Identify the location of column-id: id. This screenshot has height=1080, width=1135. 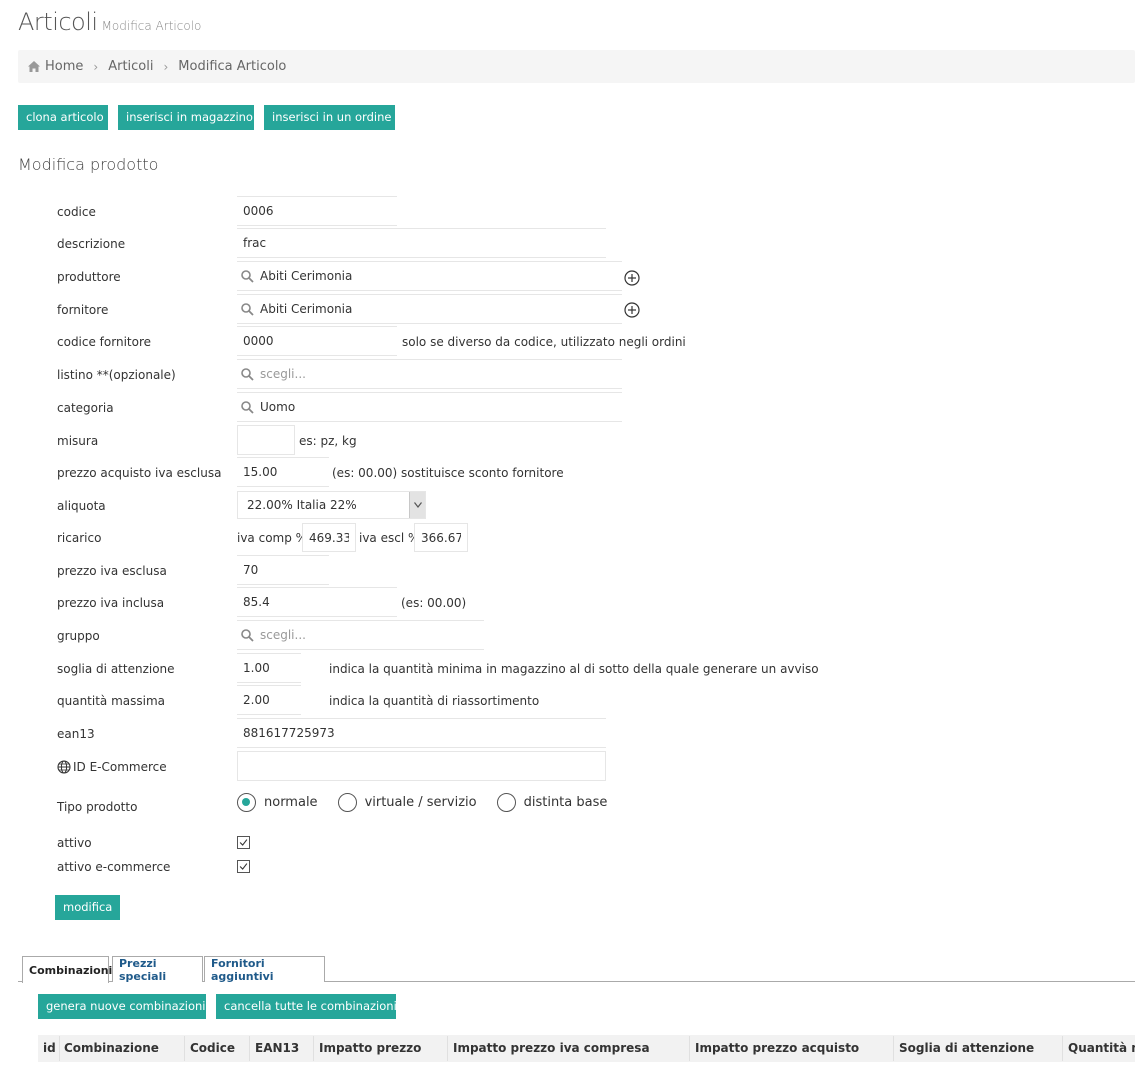
(49, 1048).